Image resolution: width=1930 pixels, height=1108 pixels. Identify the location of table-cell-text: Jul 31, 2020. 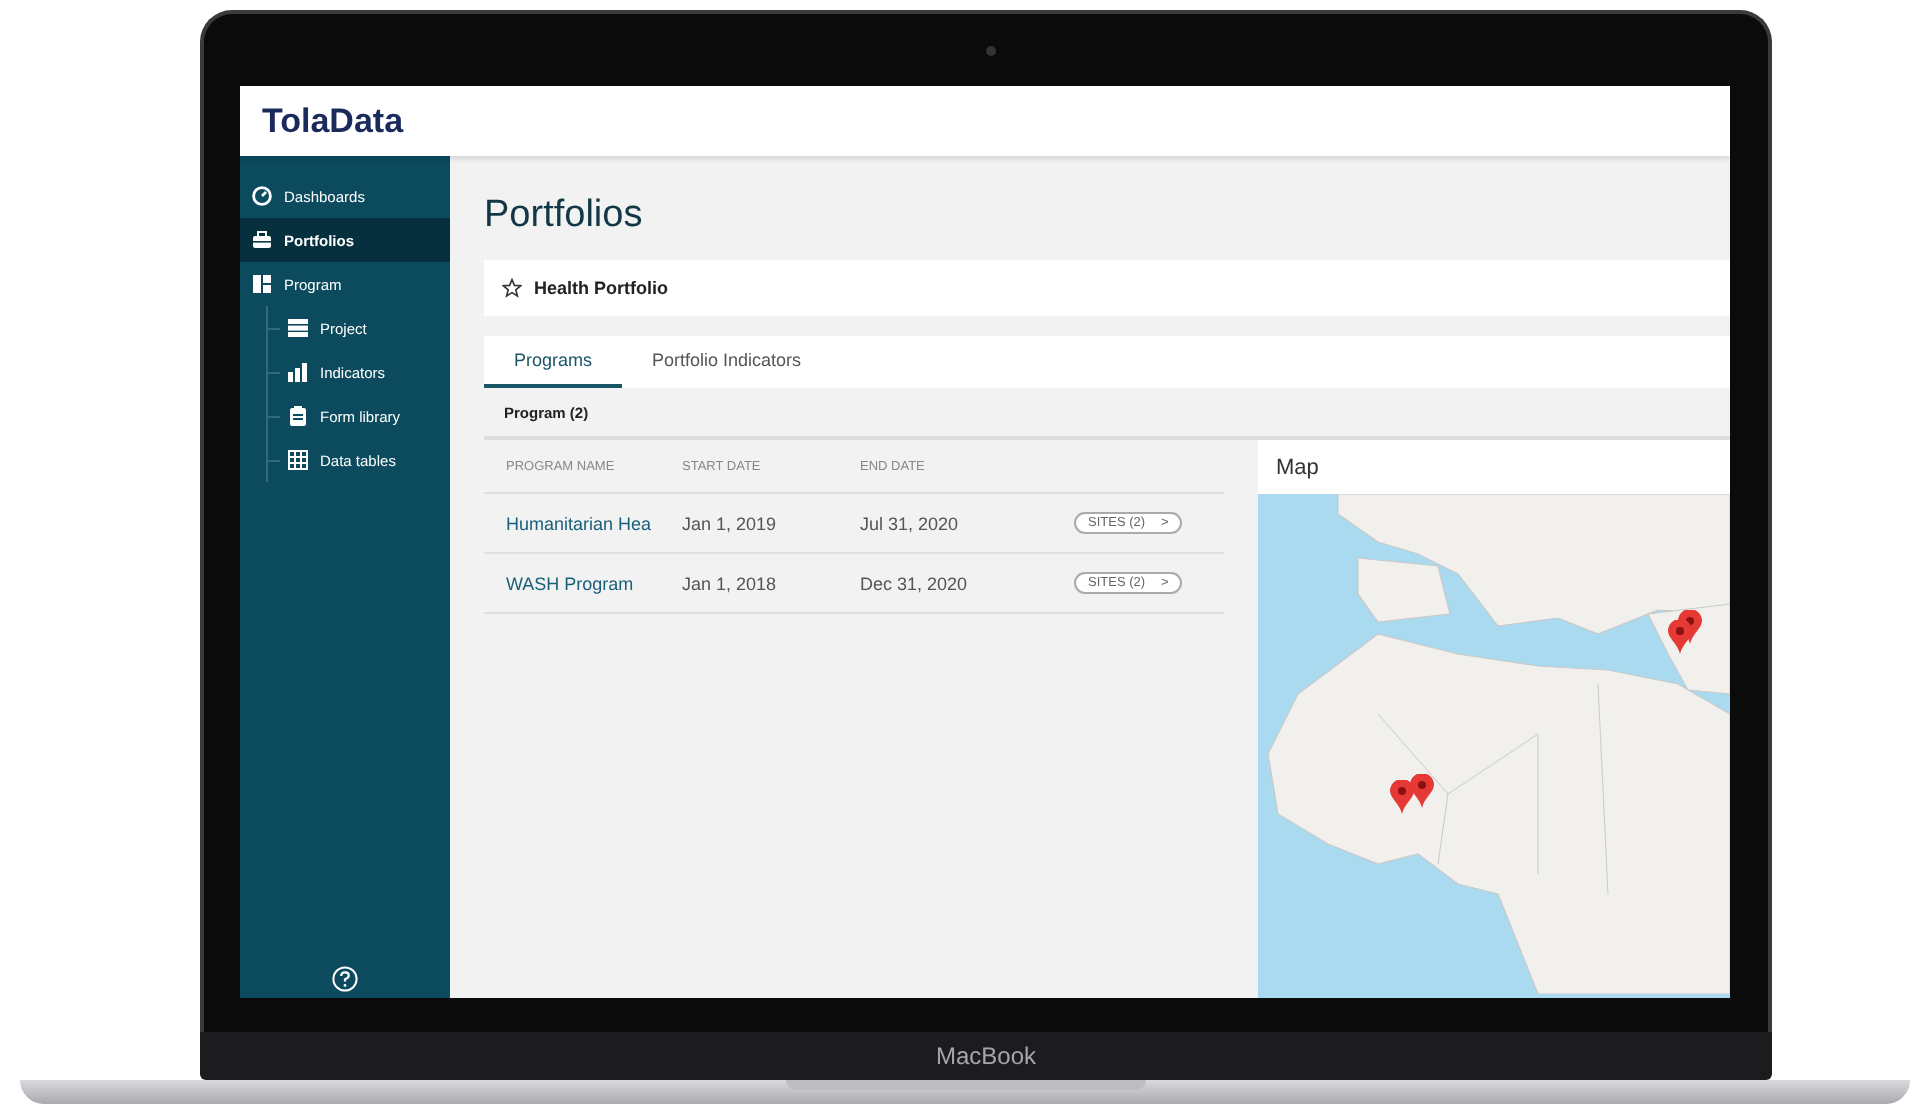
(910, 523).